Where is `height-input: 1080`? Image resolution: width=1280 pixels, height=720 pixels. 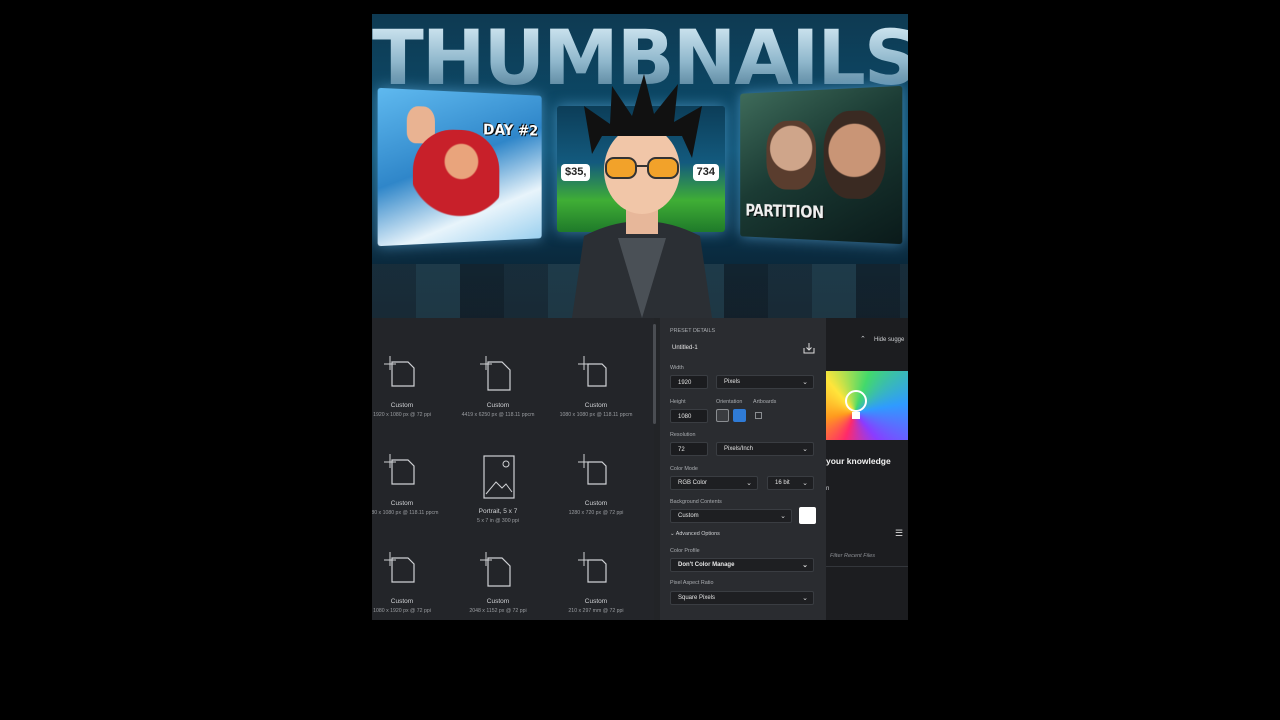 height-input: 1080 is located at coordinates (689, 416).